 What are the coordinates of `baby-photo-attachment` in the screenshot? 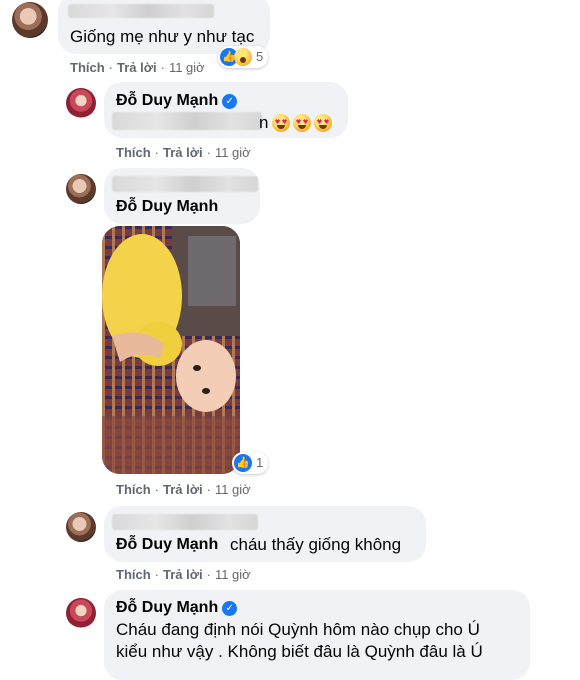 It's located at (171, 350).